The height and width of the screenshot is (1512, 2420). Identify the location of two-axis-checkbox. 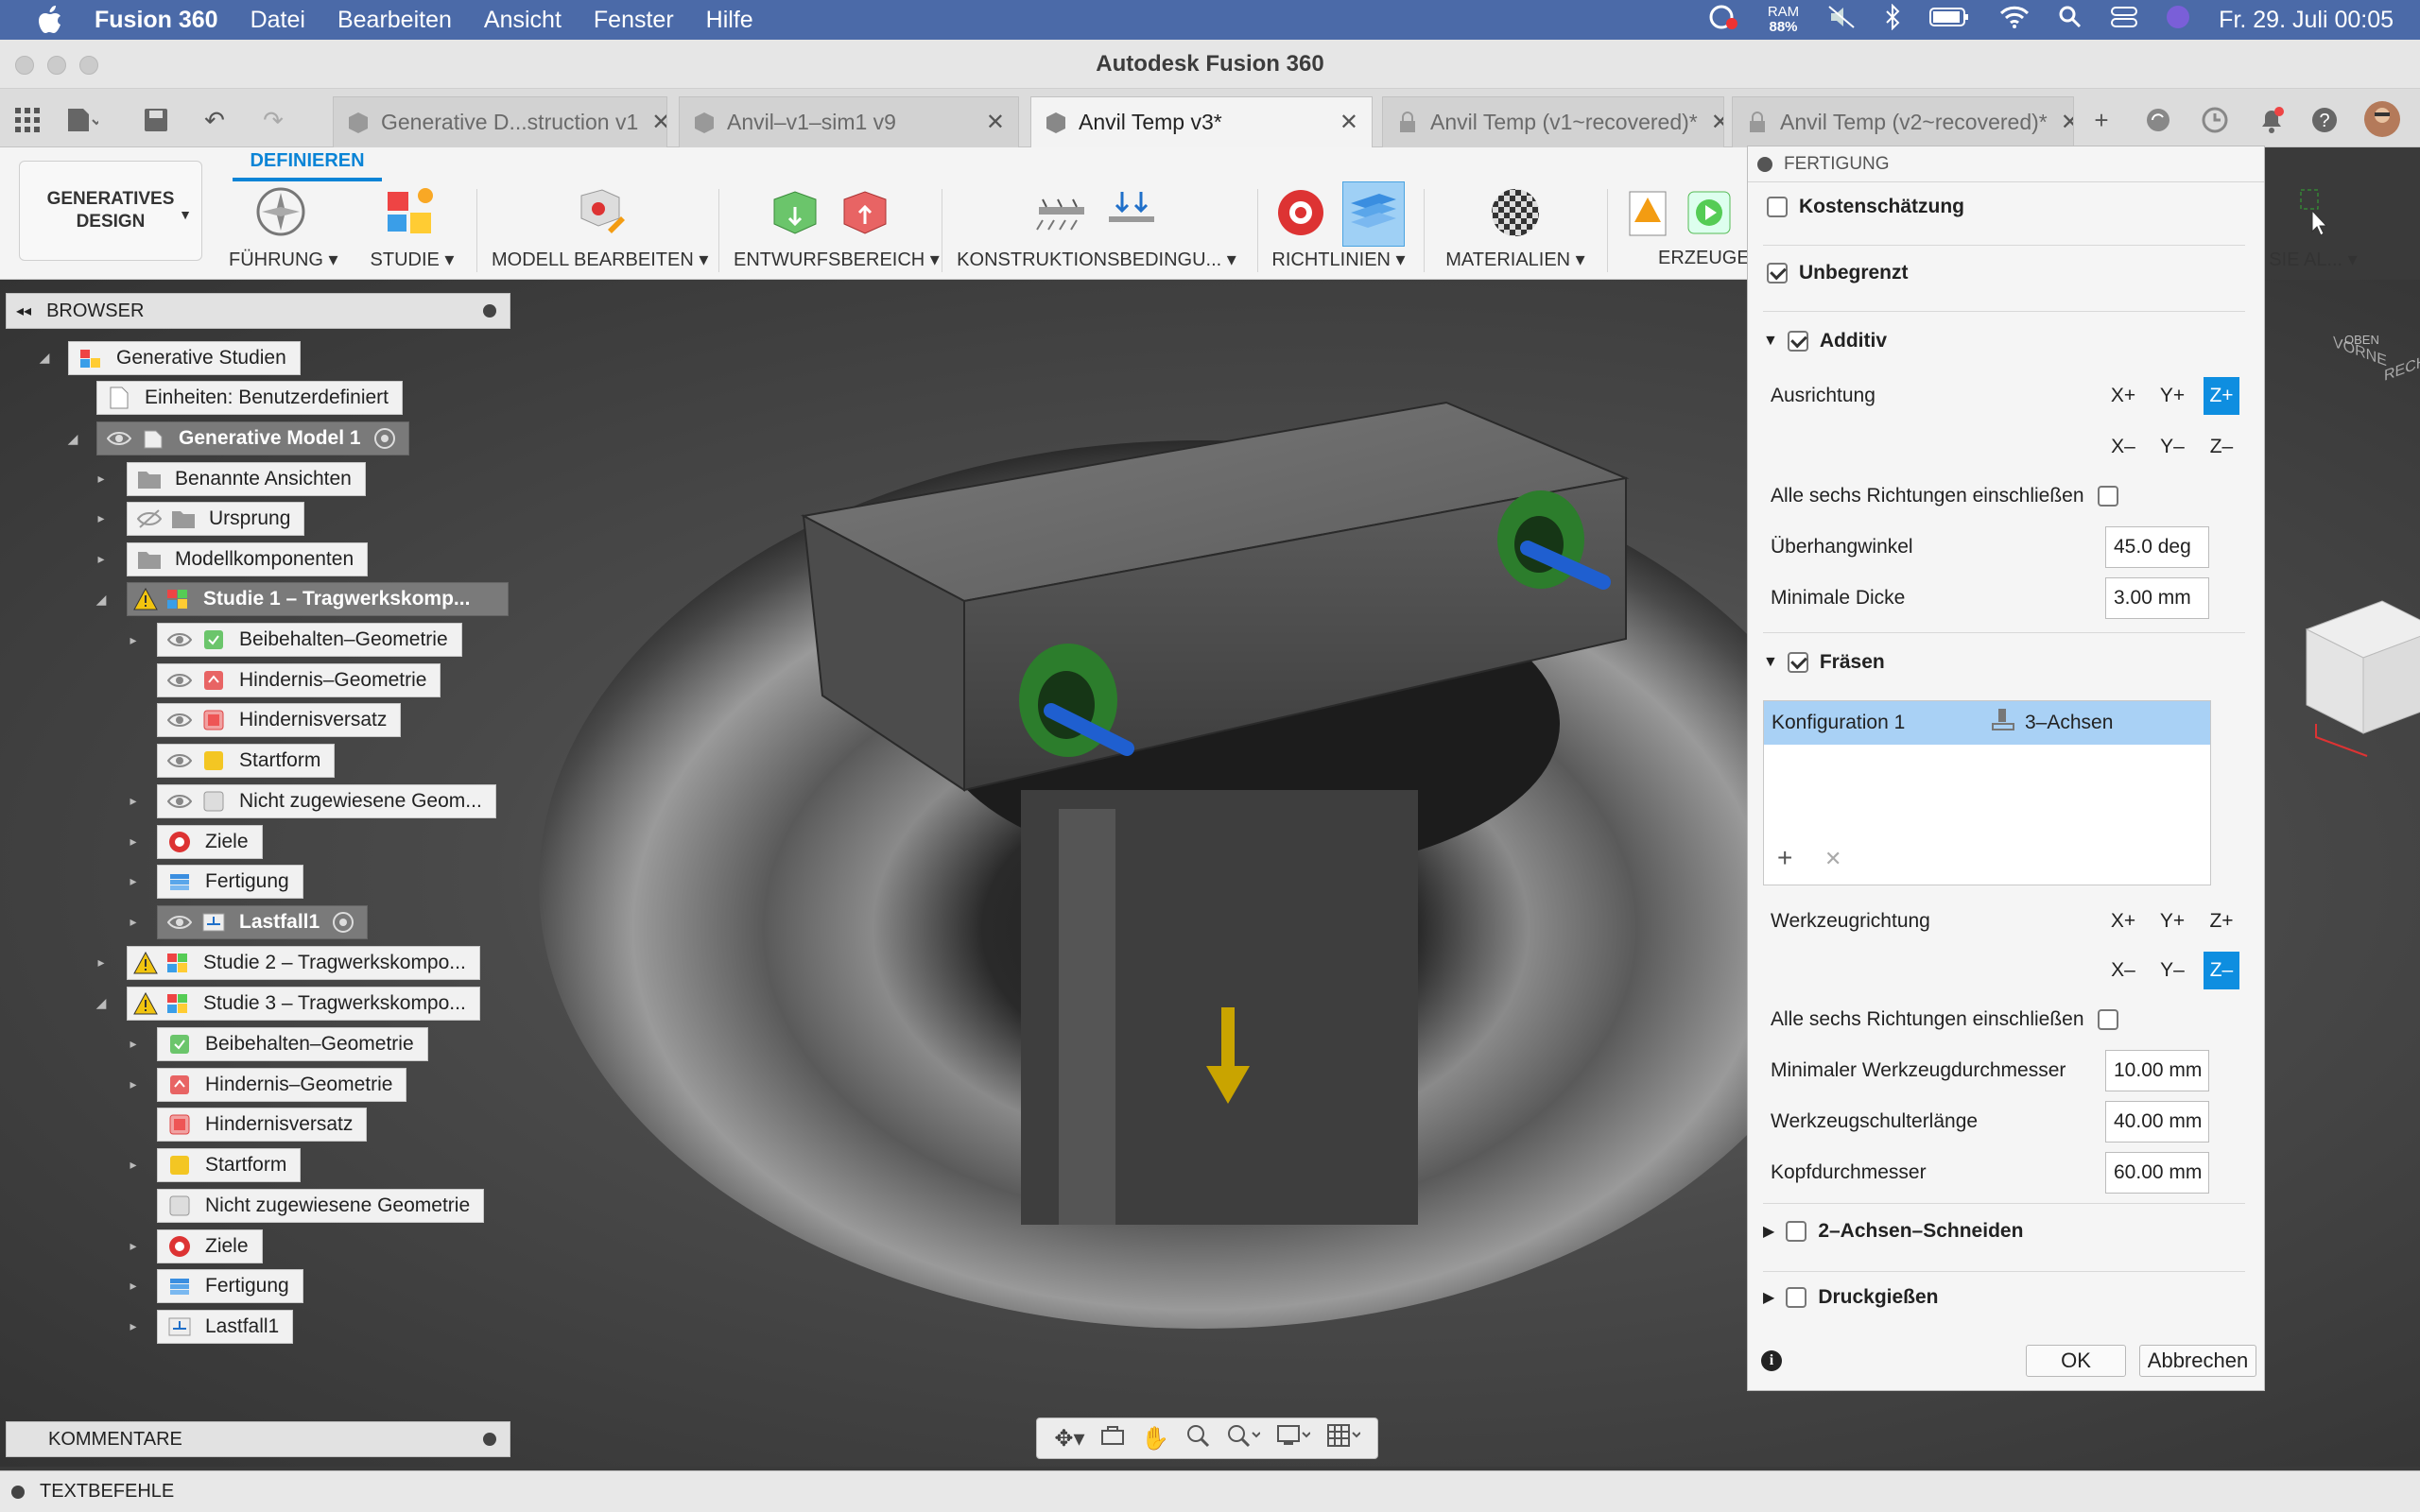
(1796, 1231).